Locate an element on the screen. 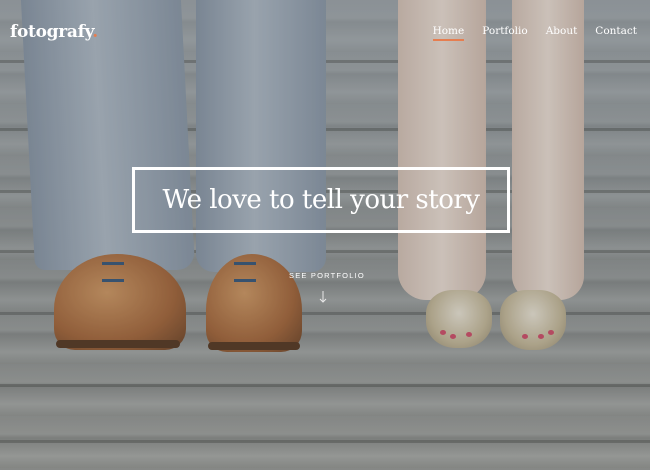 The height and width of the screenshot is (470, 650). nav-portfolio: Portfolio is located at coordinates (504, 33).